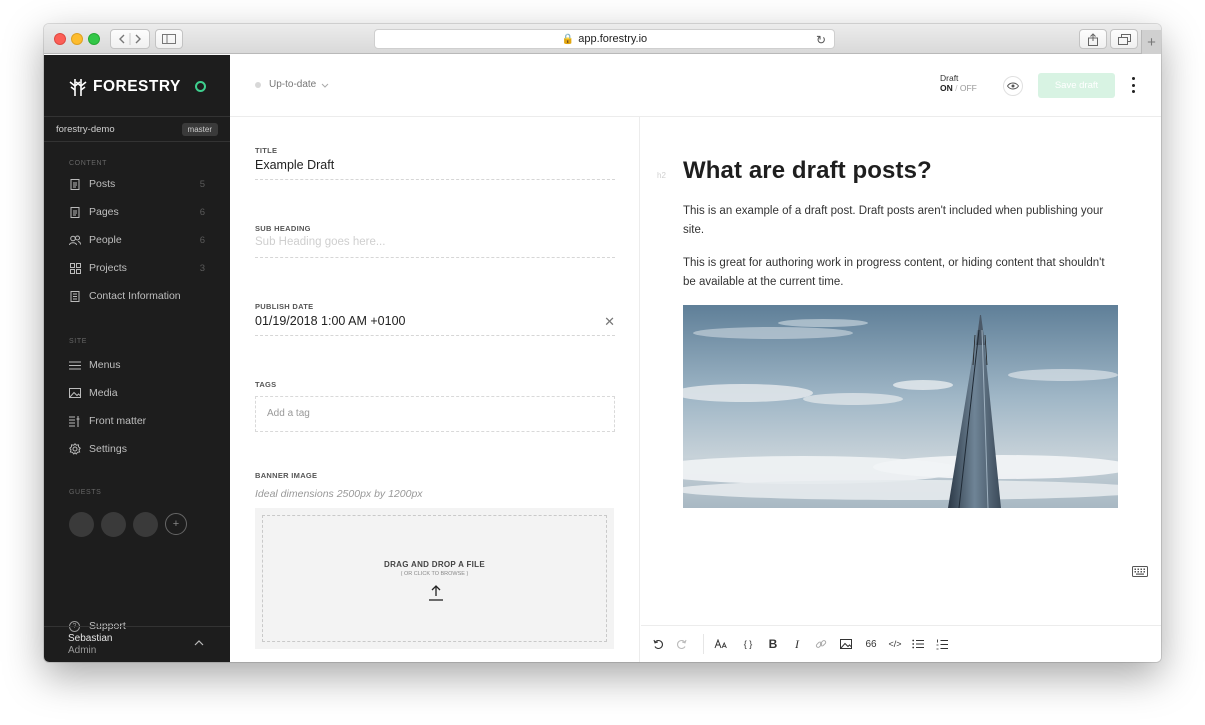  Describe the element at coordinates (434, 574) in the screenshot. I see `dropzone-subtitle: ( OR CLICK TO BROWSE )` at that location.